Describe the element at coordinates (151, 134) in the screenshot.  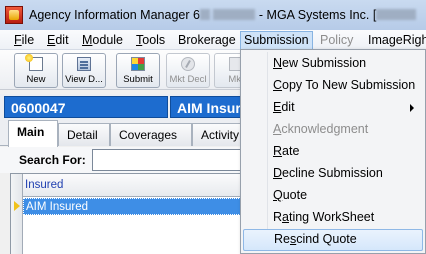
I see `tab-coverages: Coverages` at that location.